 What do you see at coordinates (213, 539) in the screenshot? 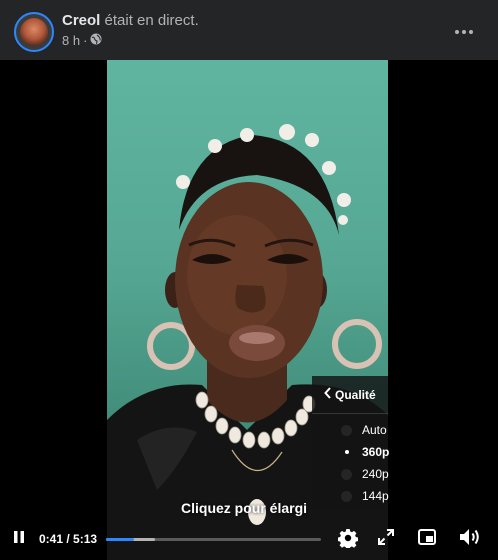
I see `progress-bar` at bounding box center [213, 539].